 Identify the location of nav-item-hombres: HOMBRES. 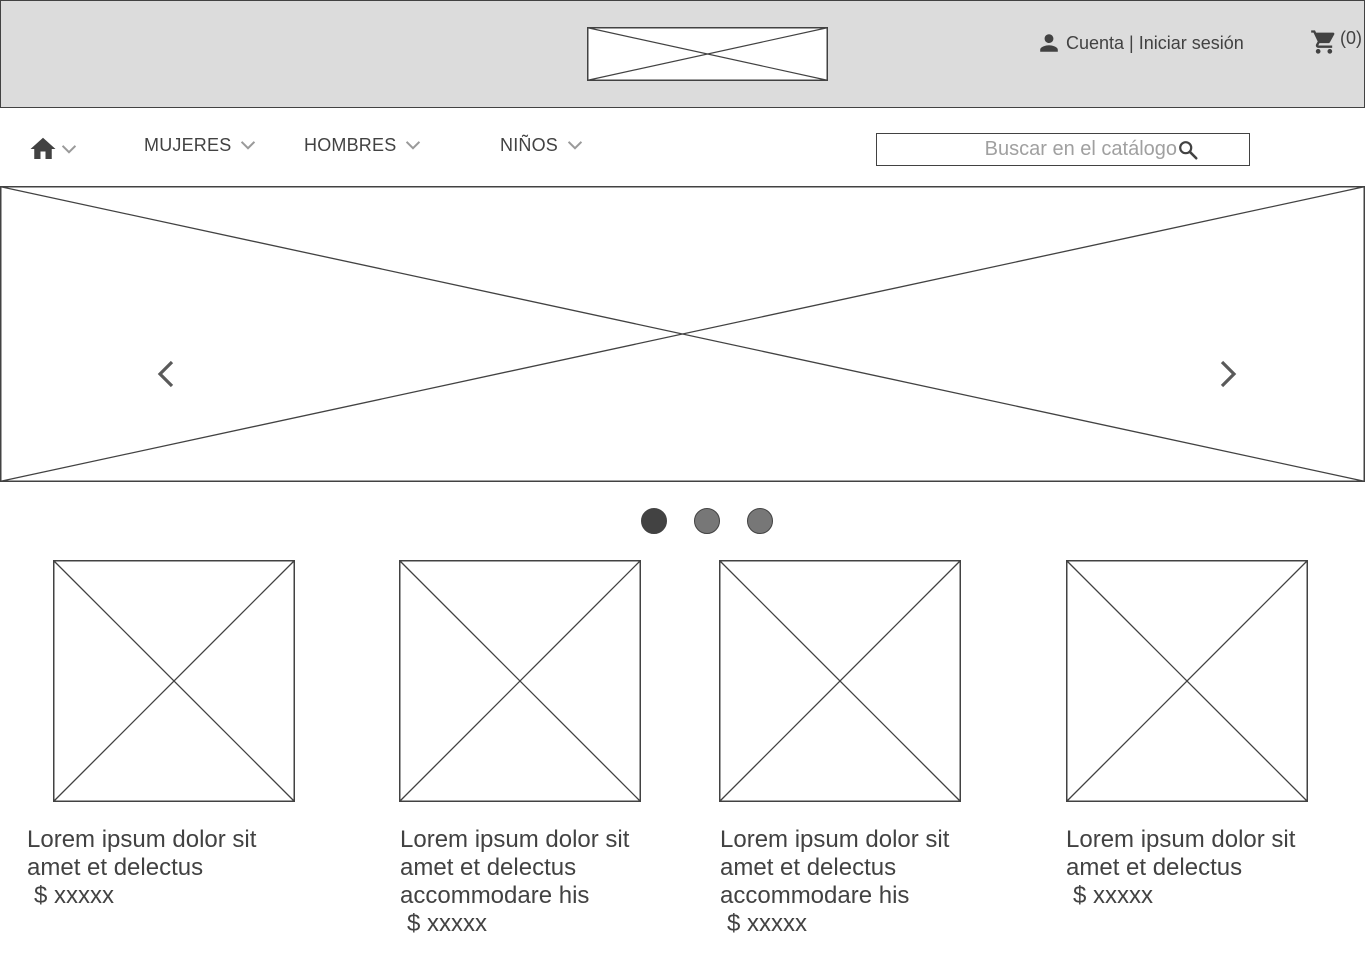
(364, 145).